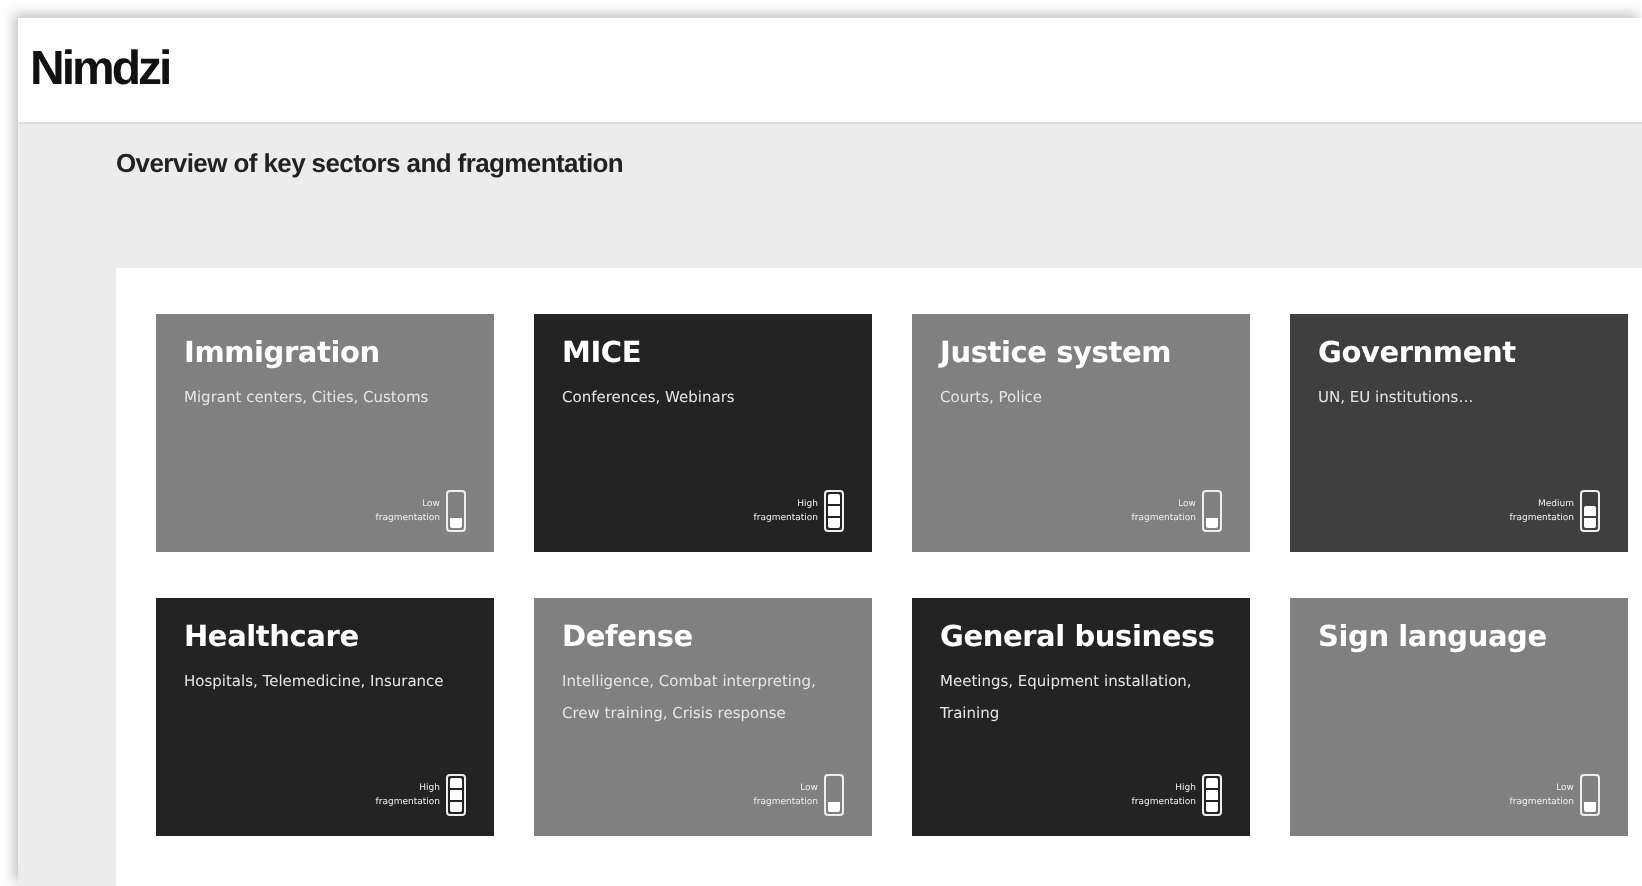 This screenshot has width=1642, height=886. What do you see at coordinates (272, 638) in the screenshot?
I see `card-title: Healthcare` at bounding box center [272, 638].